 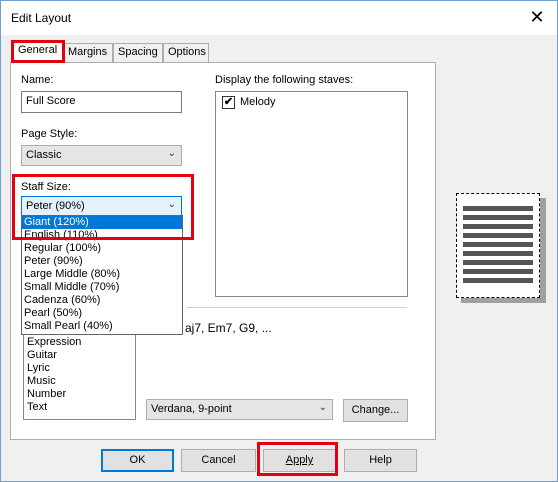 What do you see at coordinates (218, 460) in the screenshot?
I see `cancel-button: Cancel` at bounding box center [218, 460].